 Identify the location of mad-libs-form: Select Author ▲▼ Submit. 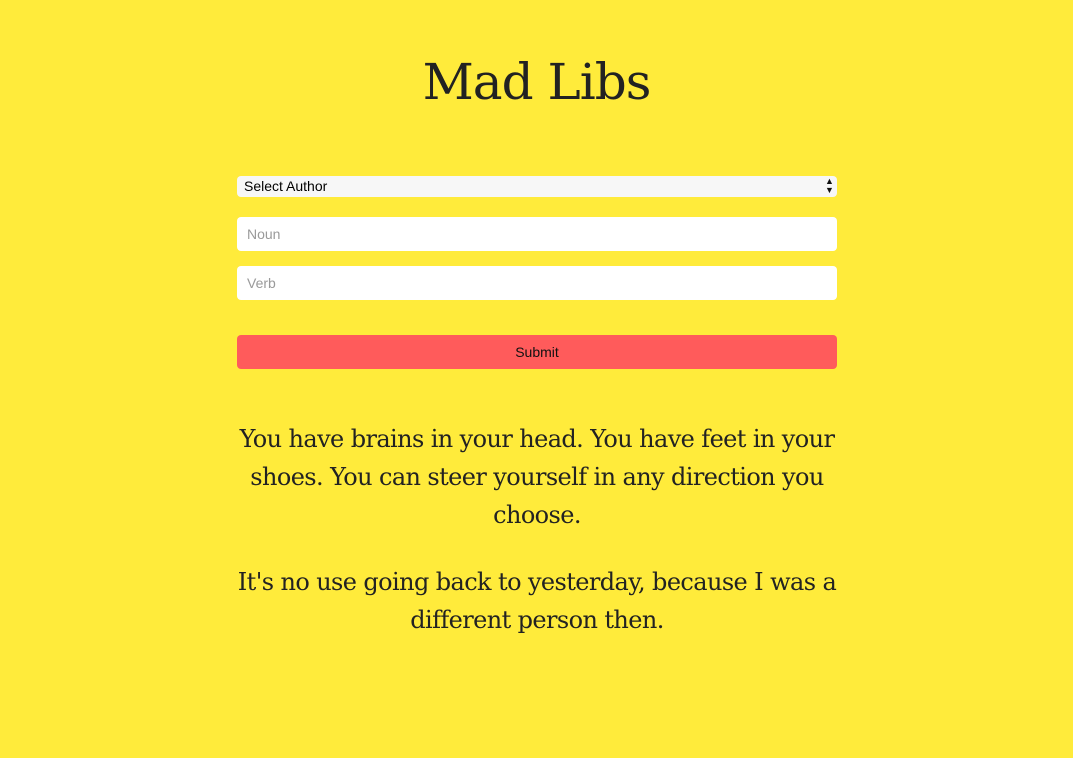
(537, 272).